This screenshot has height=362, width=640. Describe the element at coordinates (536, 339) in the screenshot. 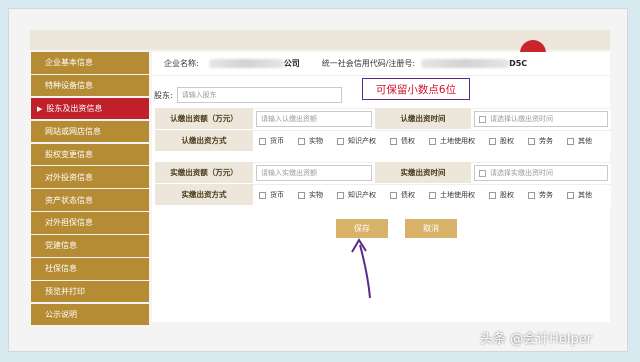

I see `watermark-text: 头条 @会计Helper` at that location.